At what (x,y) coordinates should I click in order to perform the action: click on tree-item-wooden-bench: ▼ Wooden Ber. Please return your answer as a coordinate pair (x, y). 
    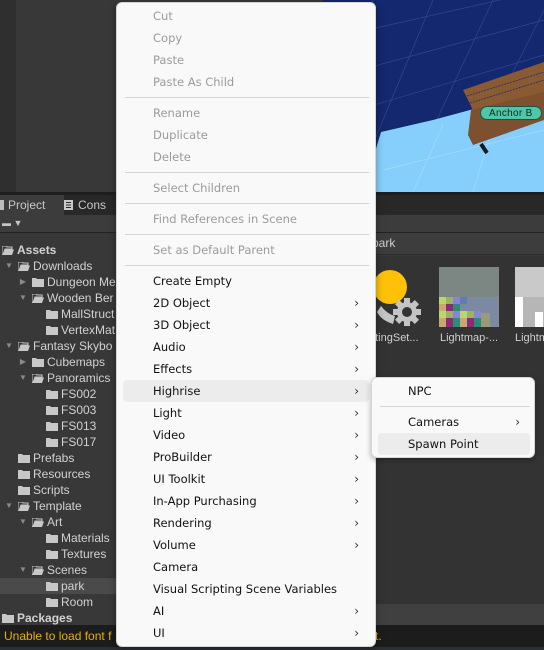
    Looking at the image, I should click on (62, 298).